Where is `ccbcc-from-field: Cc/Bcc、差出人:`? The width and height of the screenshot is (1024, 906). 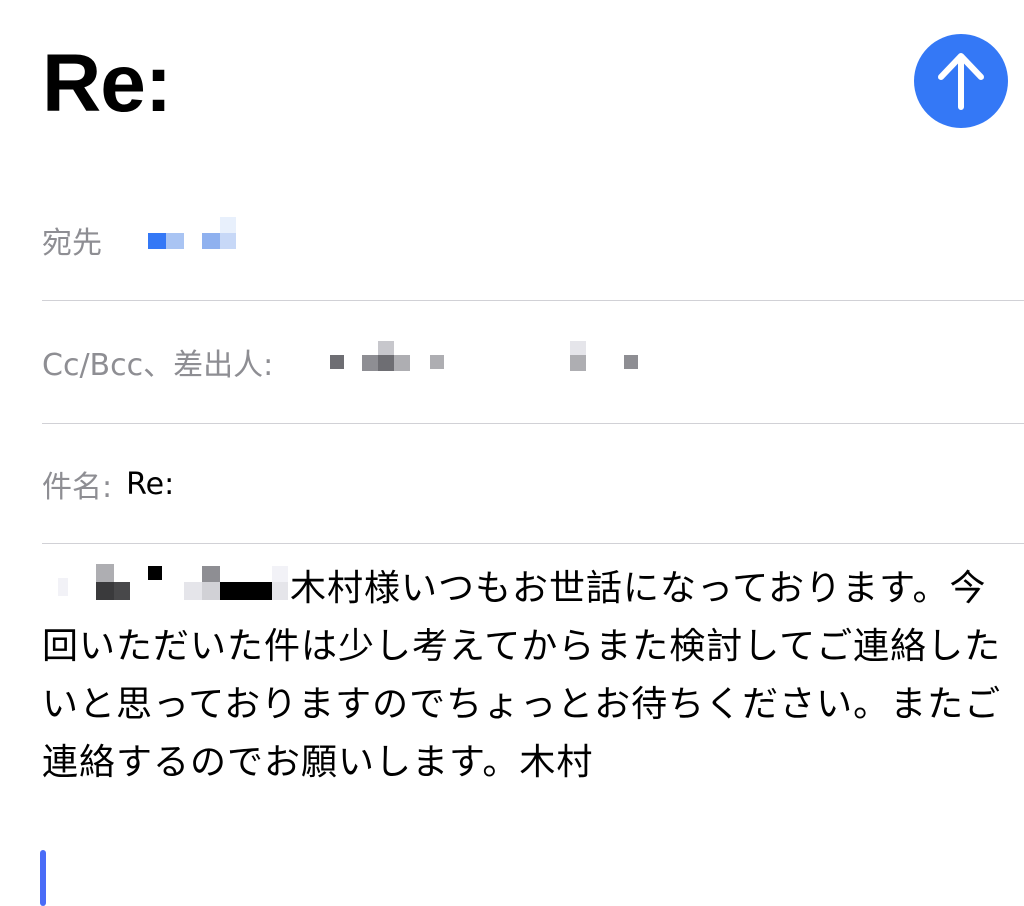 ccbcc-from-field: Cc/Bcc、差出人: is located at coordinates (533, 362).